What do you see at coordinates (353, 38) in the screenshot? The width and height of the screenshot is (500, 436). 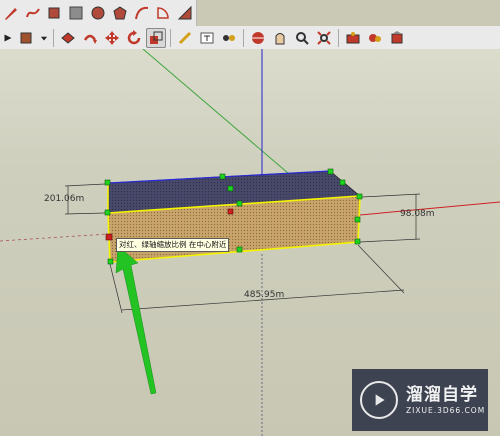 I see `component-icon` at bounding box center [353, 38].